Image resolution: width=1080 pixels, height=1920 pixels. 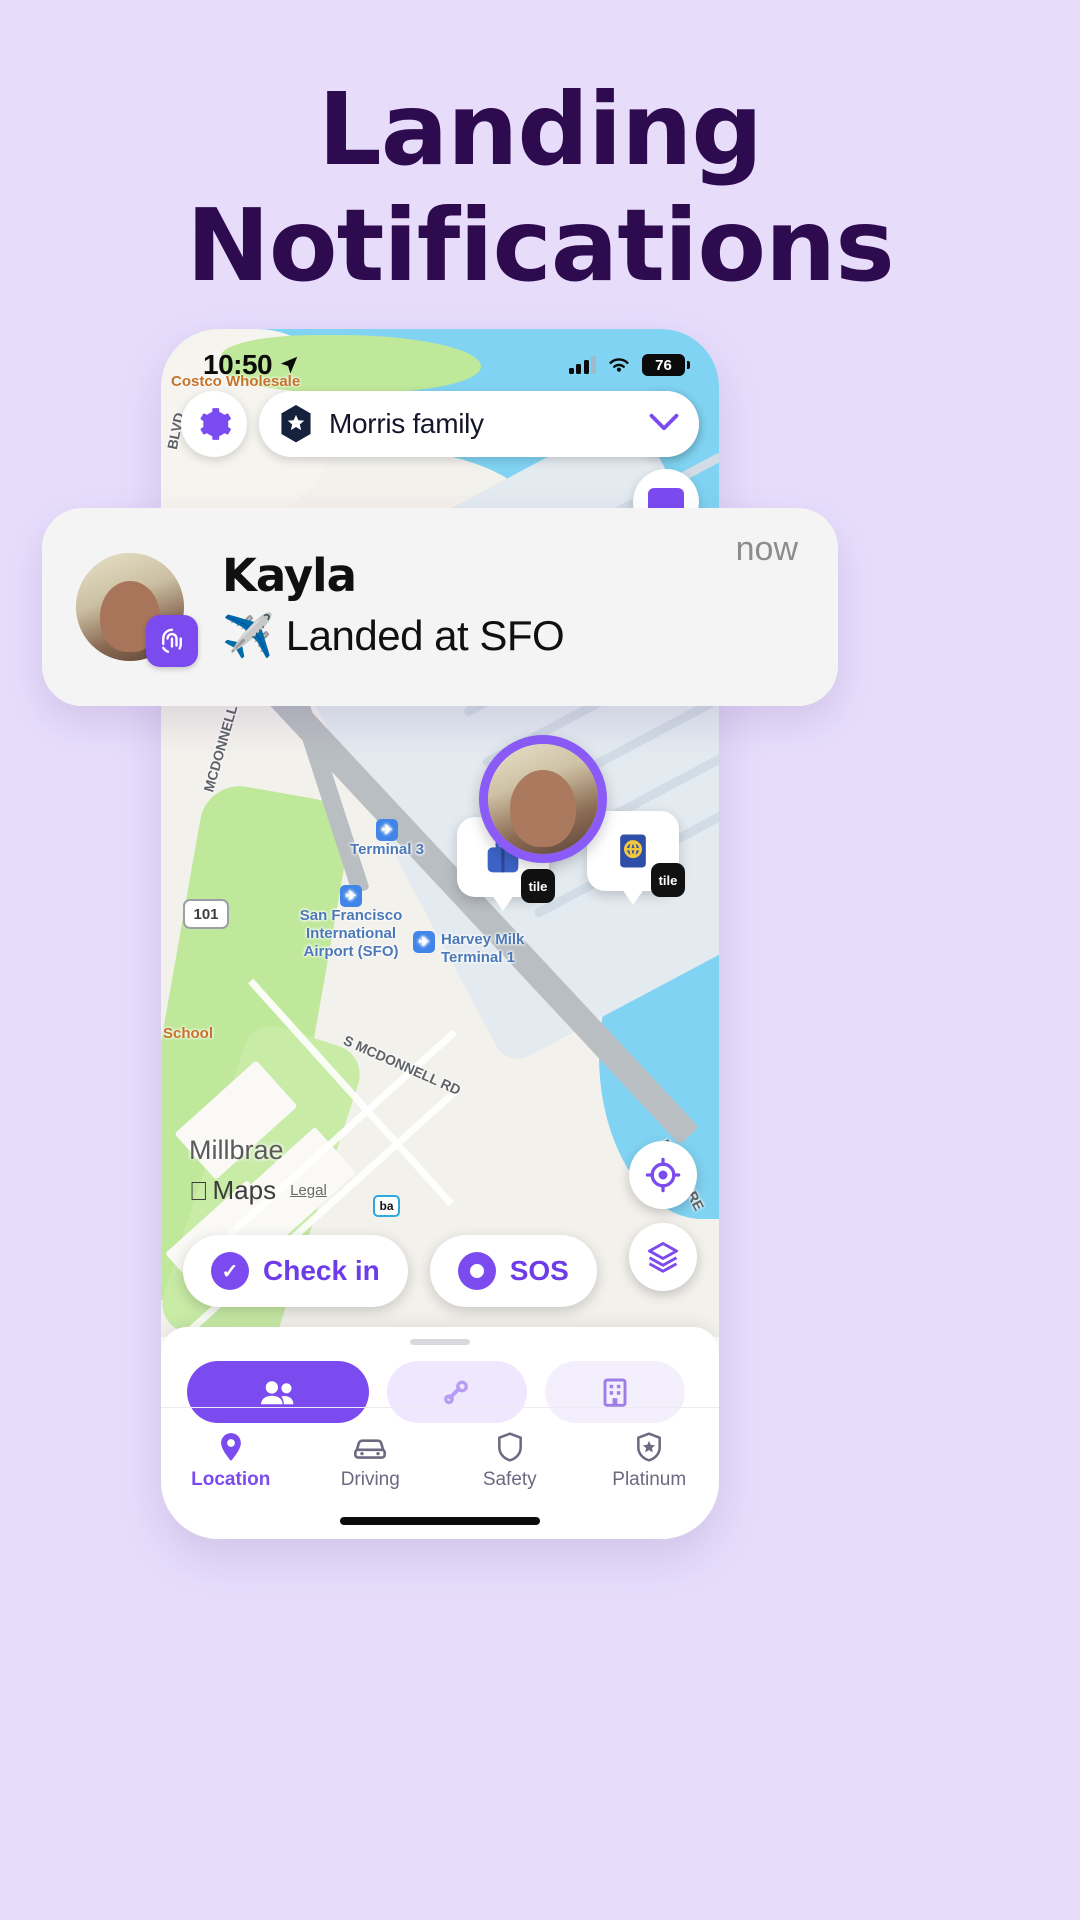 I want to click on tab-driving-label: Driving, so click(x=370, y=1479).